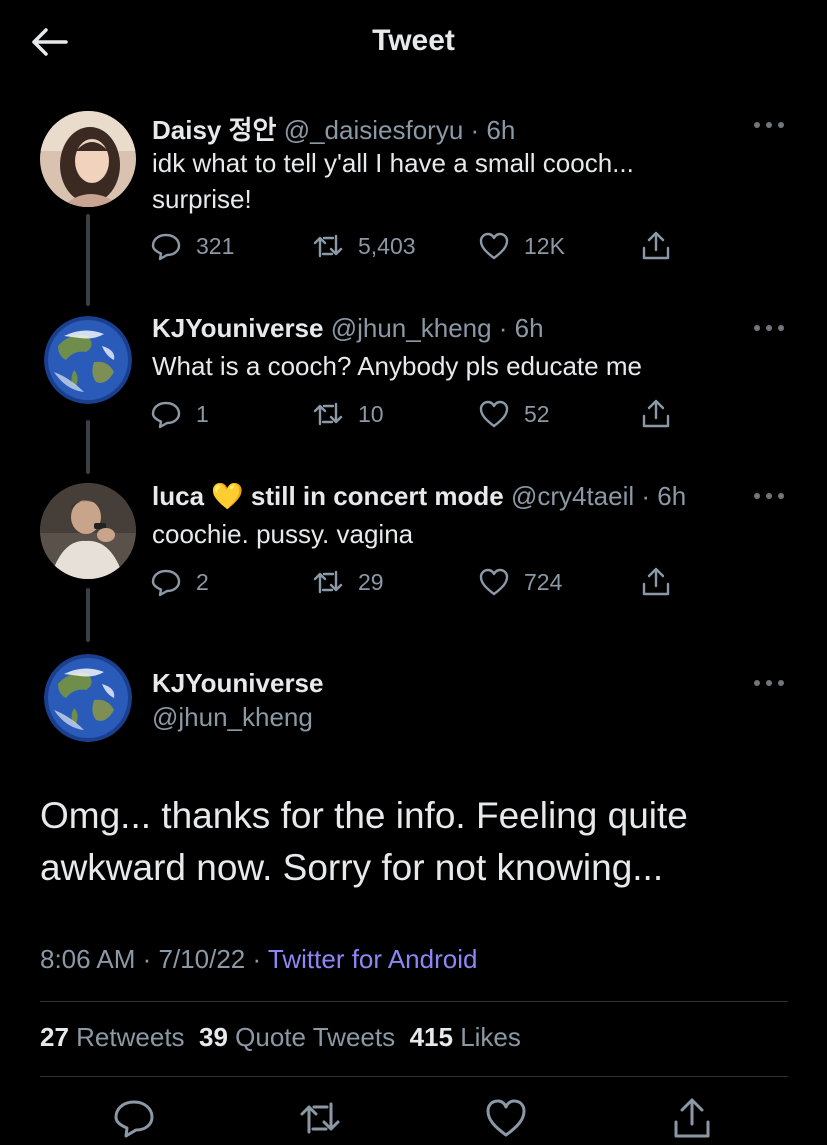  I want to click on quote-tweets-stat: 39 Quote Tweets, so click(297, 1037).